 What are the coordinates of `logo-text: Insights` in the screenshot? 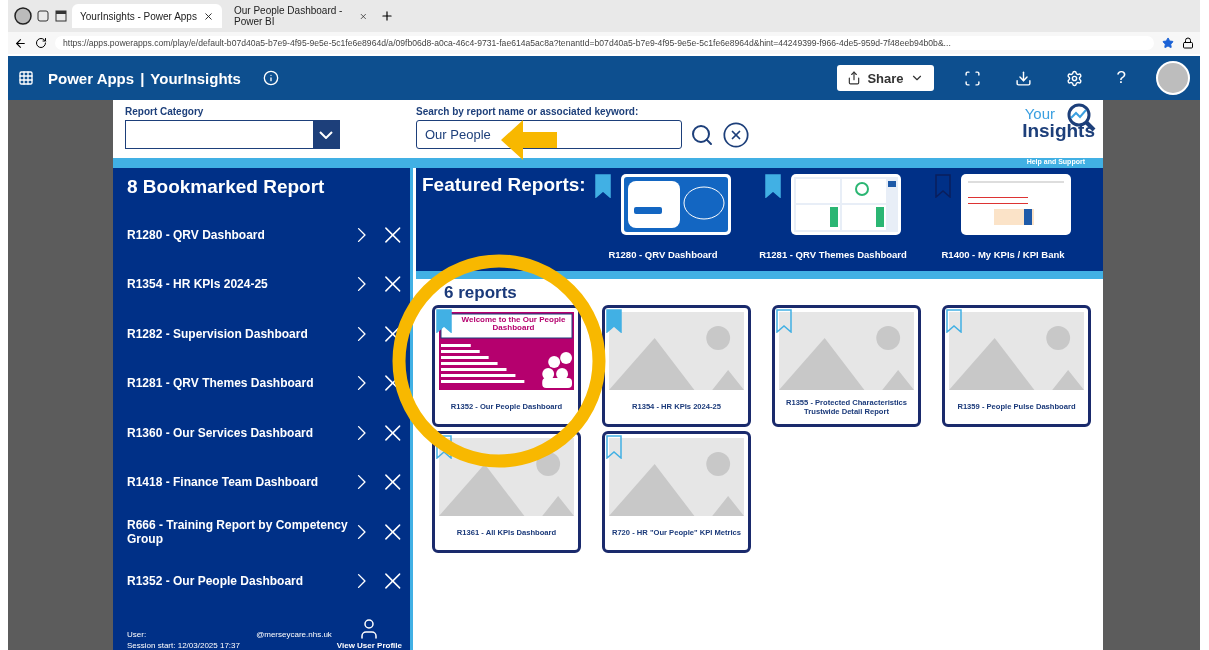 It's located at (1058, 130).